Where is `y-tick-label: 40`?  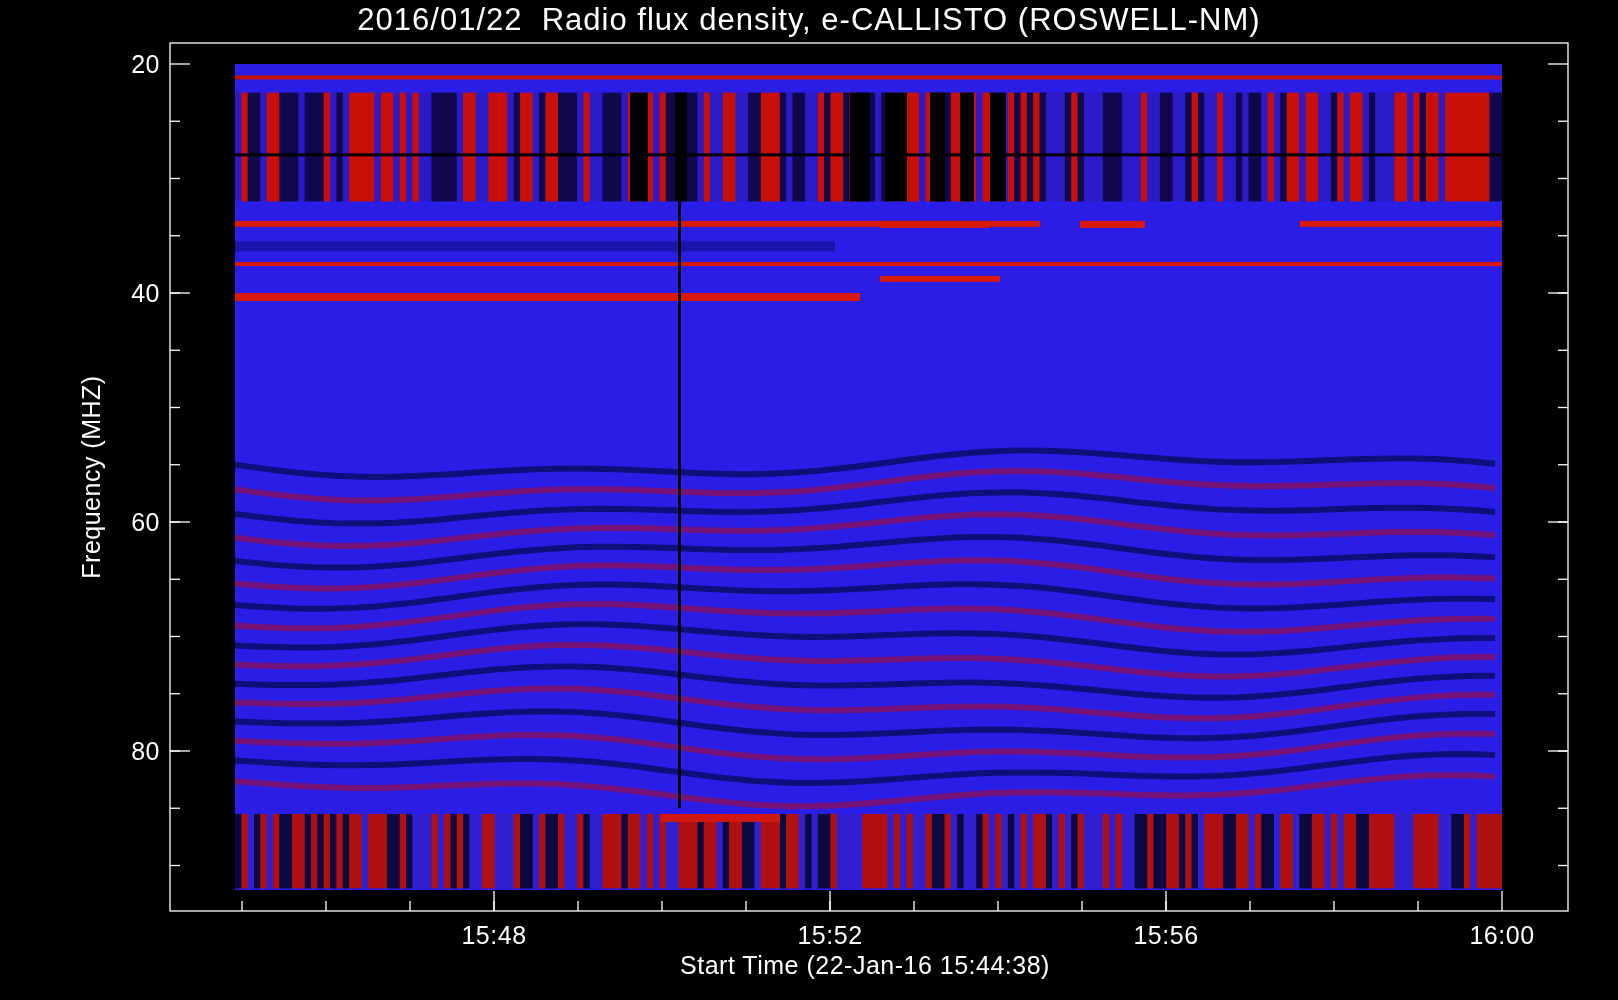 y-tick-label: 40 is located at coordinates (145, 293).